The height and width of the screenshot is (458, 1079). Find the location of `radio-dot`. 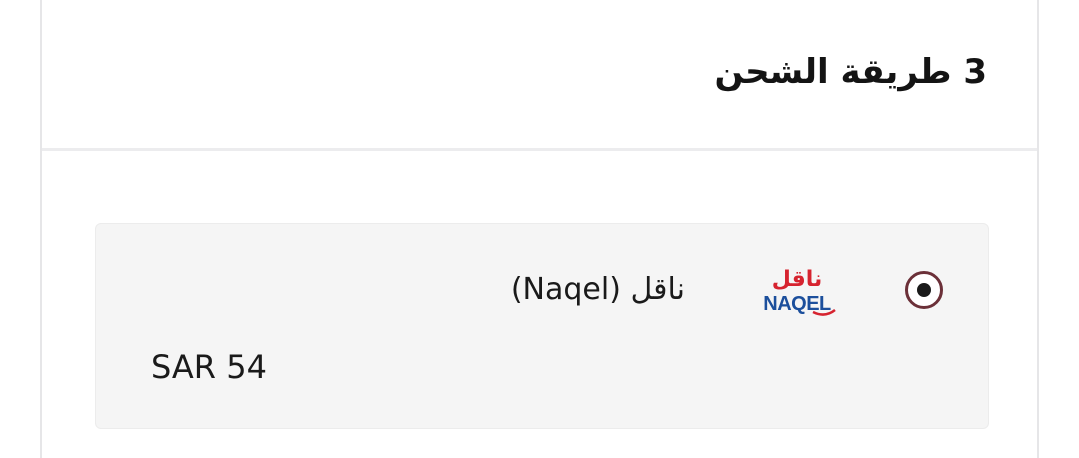

radio-dot is located at coordinates (924, 290).